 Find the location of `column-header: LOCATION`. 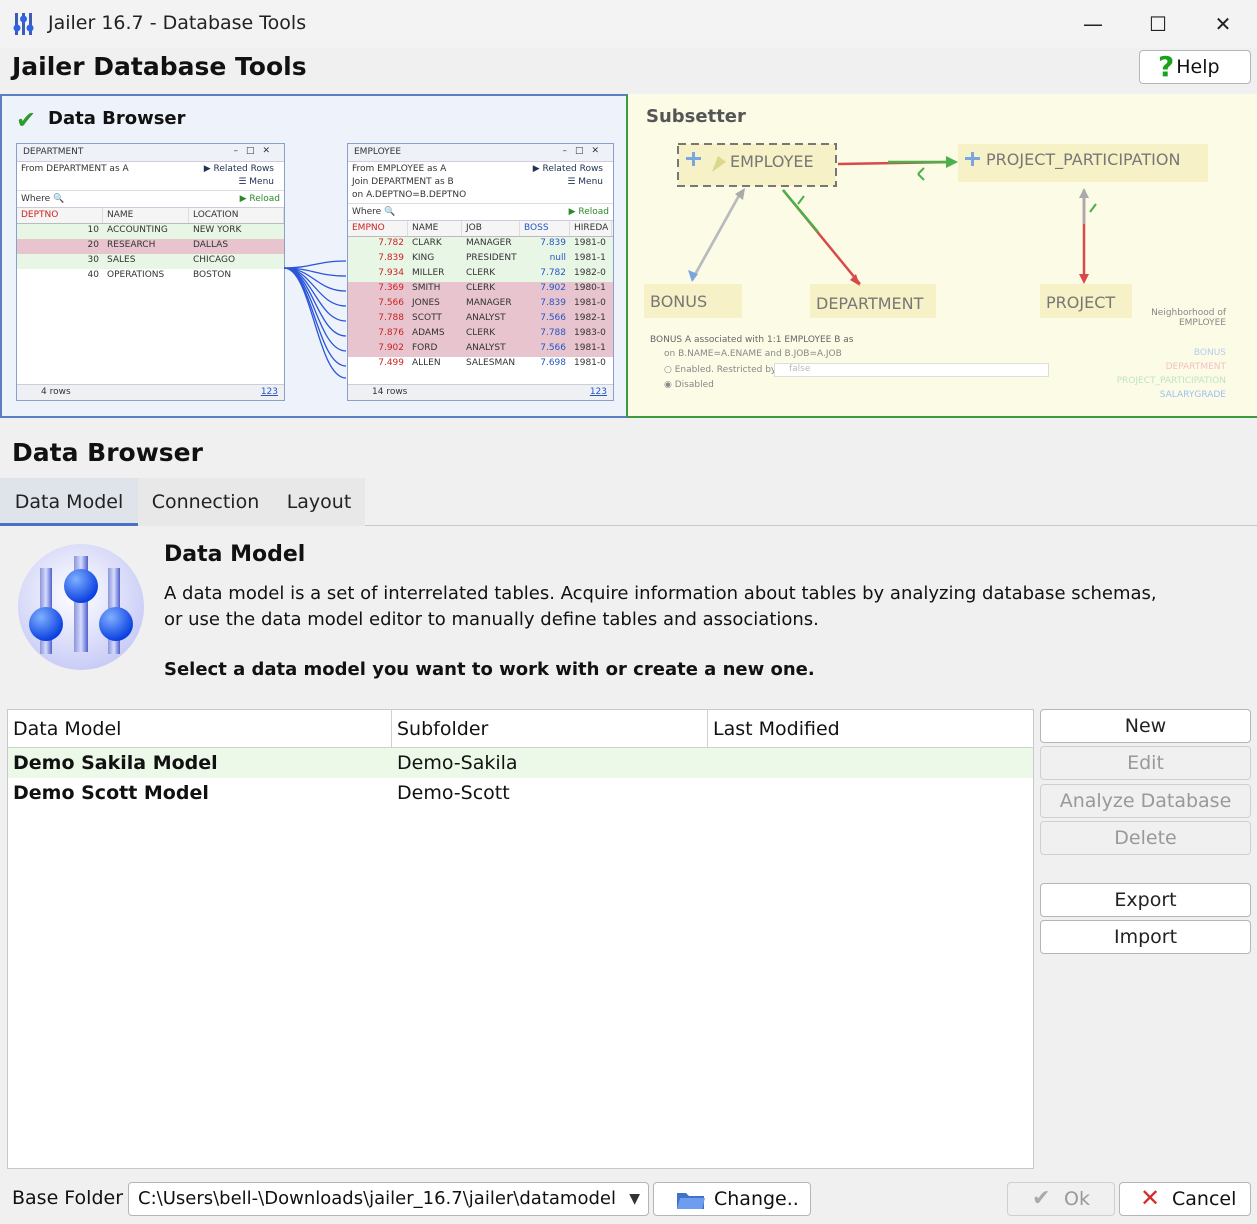

column-header: LOCATION is located at coordinates (236, 215).